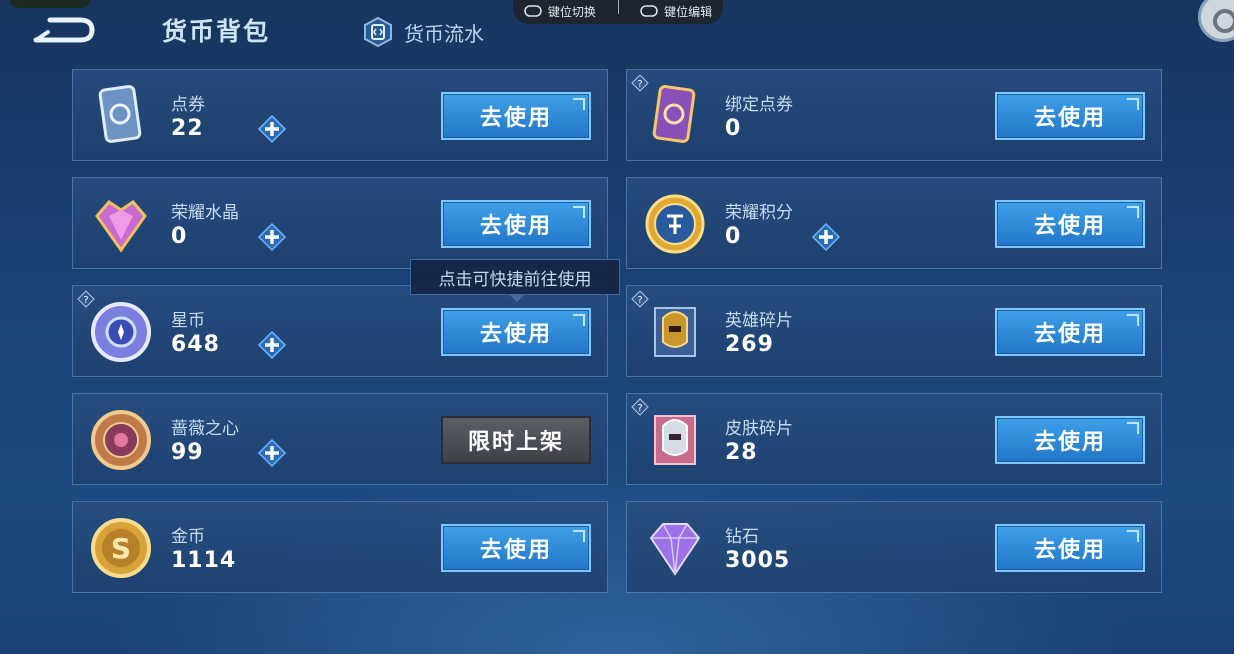  I want to click on tab-currency-flow: 货币流水, so click(423, 32).